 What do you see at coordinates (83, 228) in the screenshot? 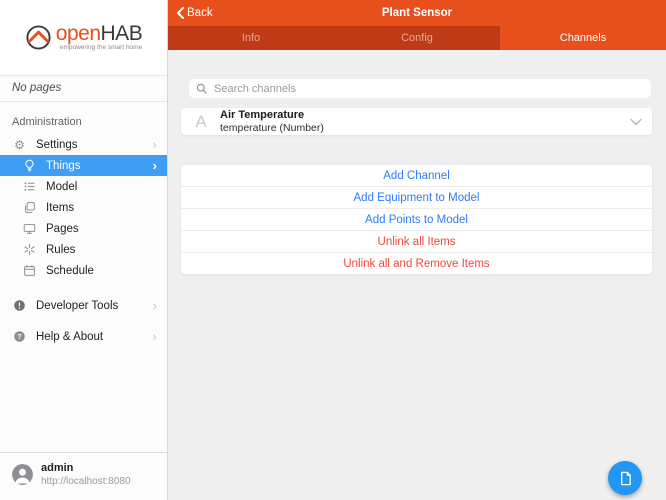
I see `sidebar-item-pages: Pages` at bounding box center [83, 228].